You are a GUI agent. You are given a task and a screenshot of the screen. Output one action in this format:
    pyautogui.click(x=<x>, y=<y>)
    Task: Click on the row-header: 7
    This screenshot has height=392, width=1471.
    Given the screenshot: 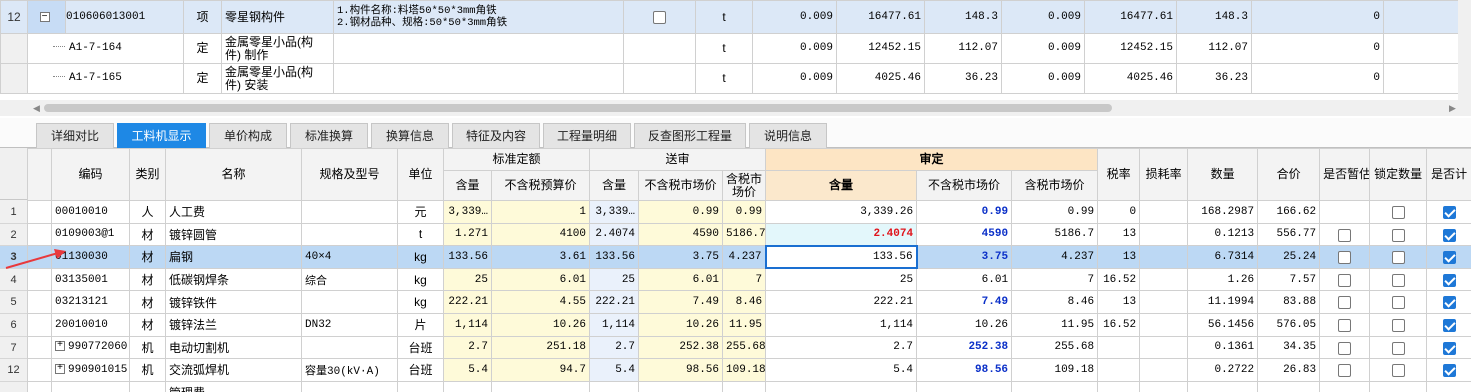 What is the action you would take?
    pyautogui.click(x=13, y=348)
    